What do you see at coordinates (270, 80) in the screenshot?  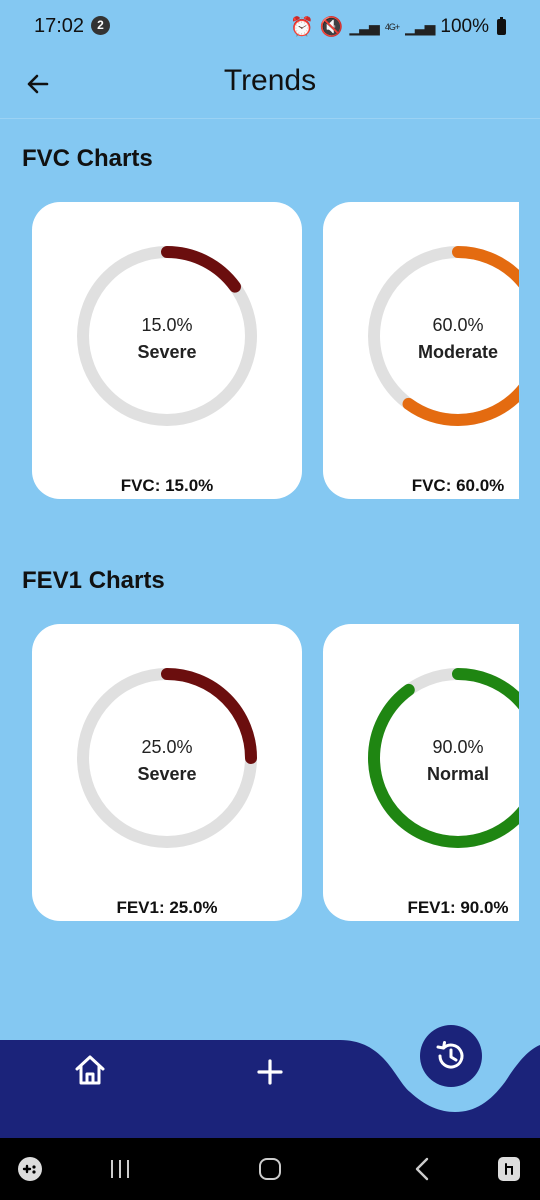 I see `page-title: Trends` at bounding box center [270, 80].